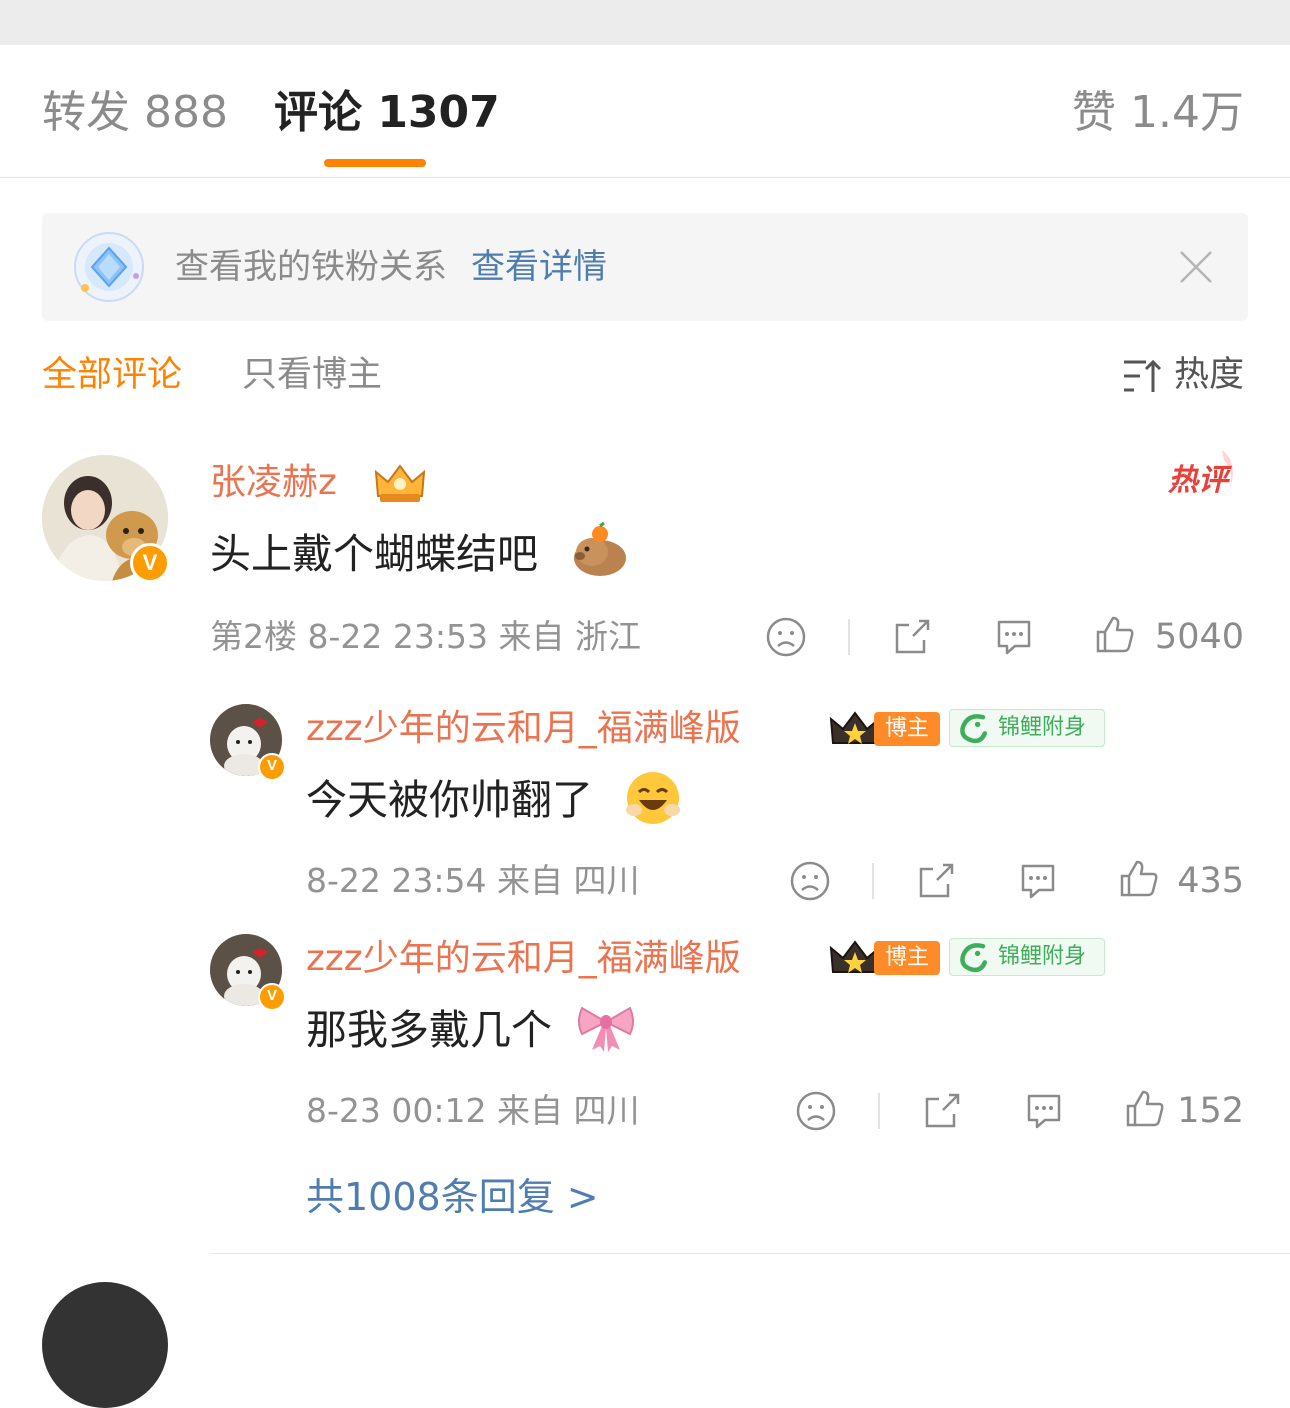  I want to click on like-count: 435, so click(1210, 881).